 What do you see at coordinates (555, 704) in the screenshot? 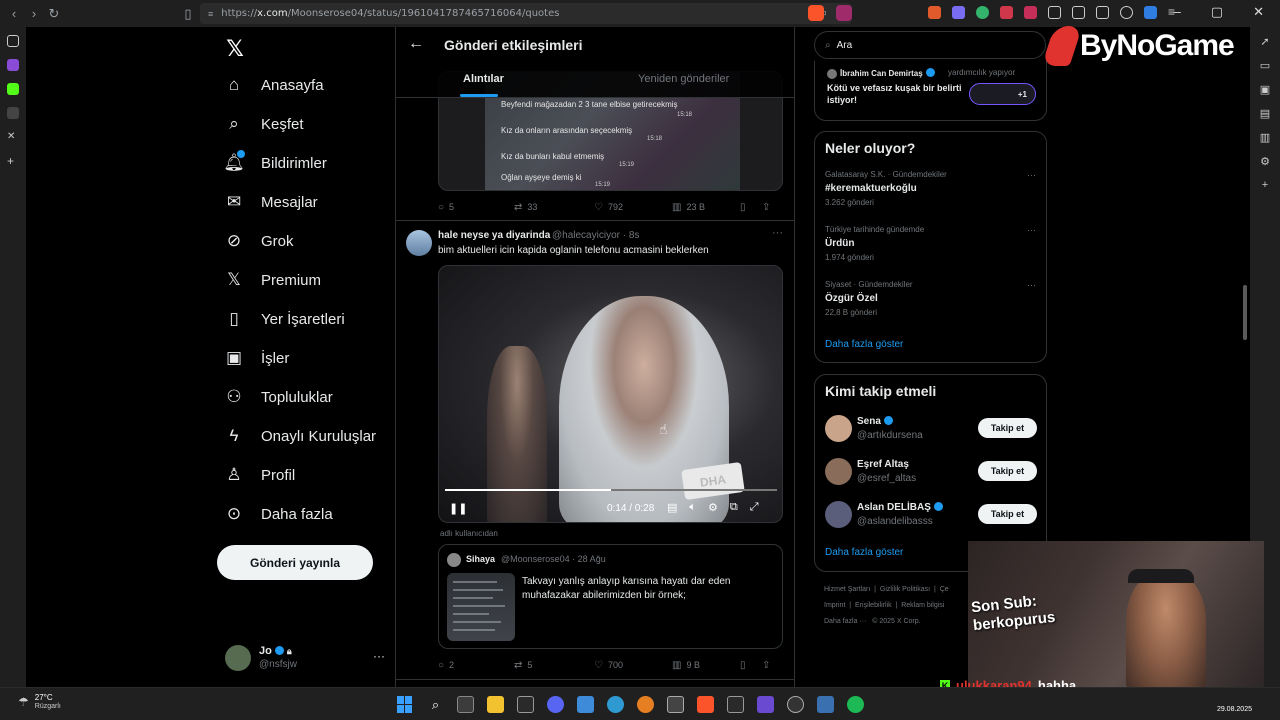
I see `discord-icon` at bounding box center [555, 704].